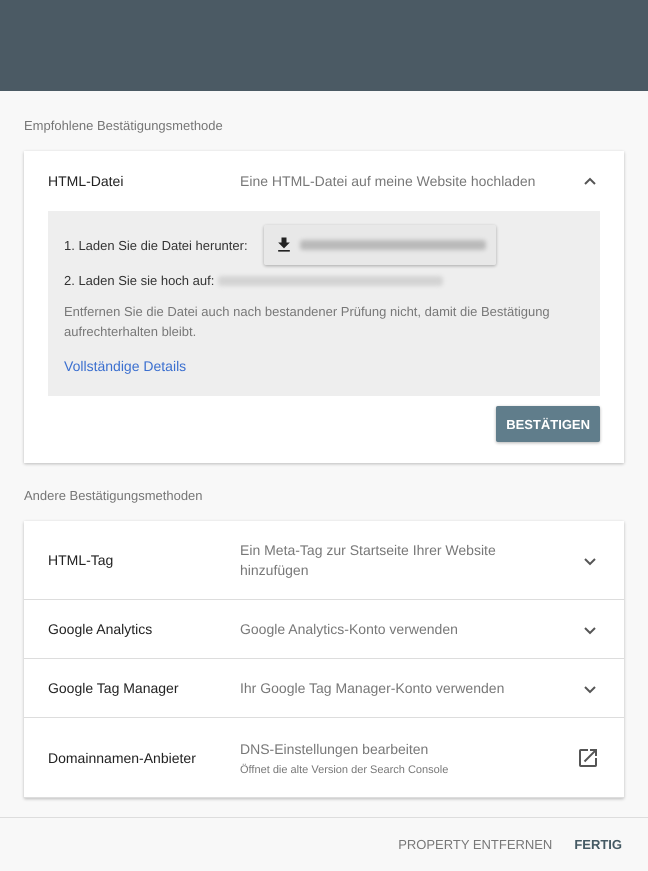 The image size is (648, 871). What do you see at coordinates (380, 245) in the screenshot?
I see `download-button` at bounding box center [380, 245].